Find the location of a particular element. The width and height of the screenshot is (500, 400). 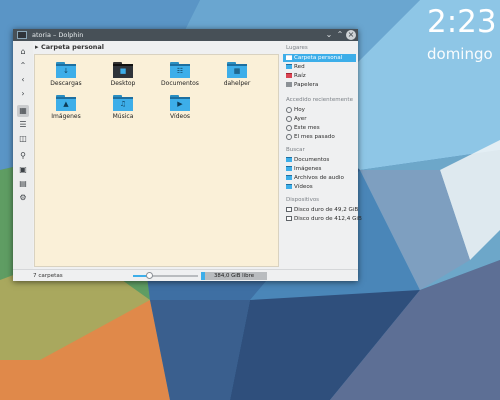

clock-time: 2:23 is located at coordinates (462, 22).